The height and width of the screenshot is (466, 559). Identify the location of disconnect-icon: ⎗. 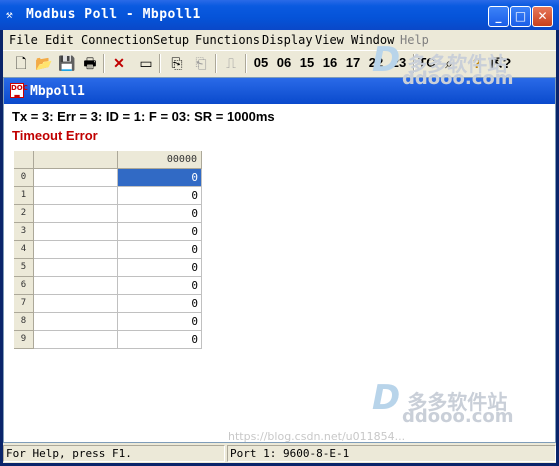
(201, 63).